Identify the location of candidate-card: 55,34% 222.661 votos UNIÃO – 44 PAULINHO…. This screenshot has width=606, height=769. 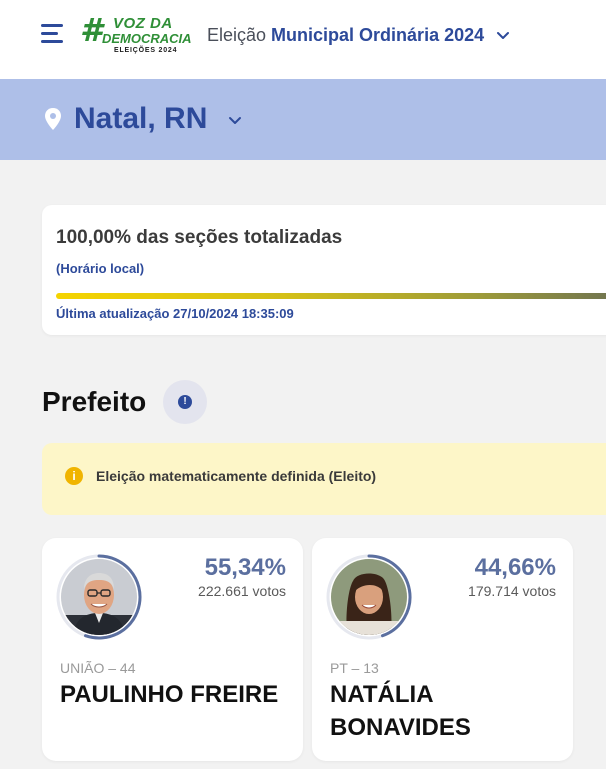
(172, 649).